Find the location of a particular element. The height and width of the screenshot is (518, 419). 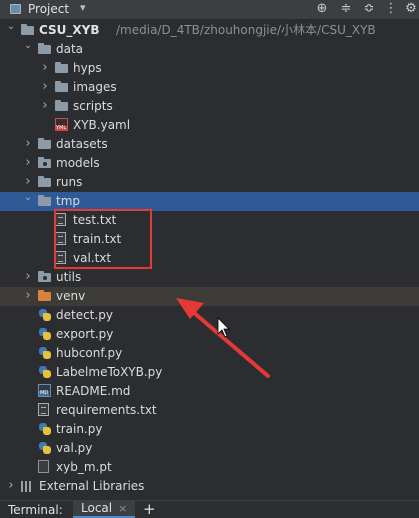

close-icon: × is located at coordinates (122, 508).